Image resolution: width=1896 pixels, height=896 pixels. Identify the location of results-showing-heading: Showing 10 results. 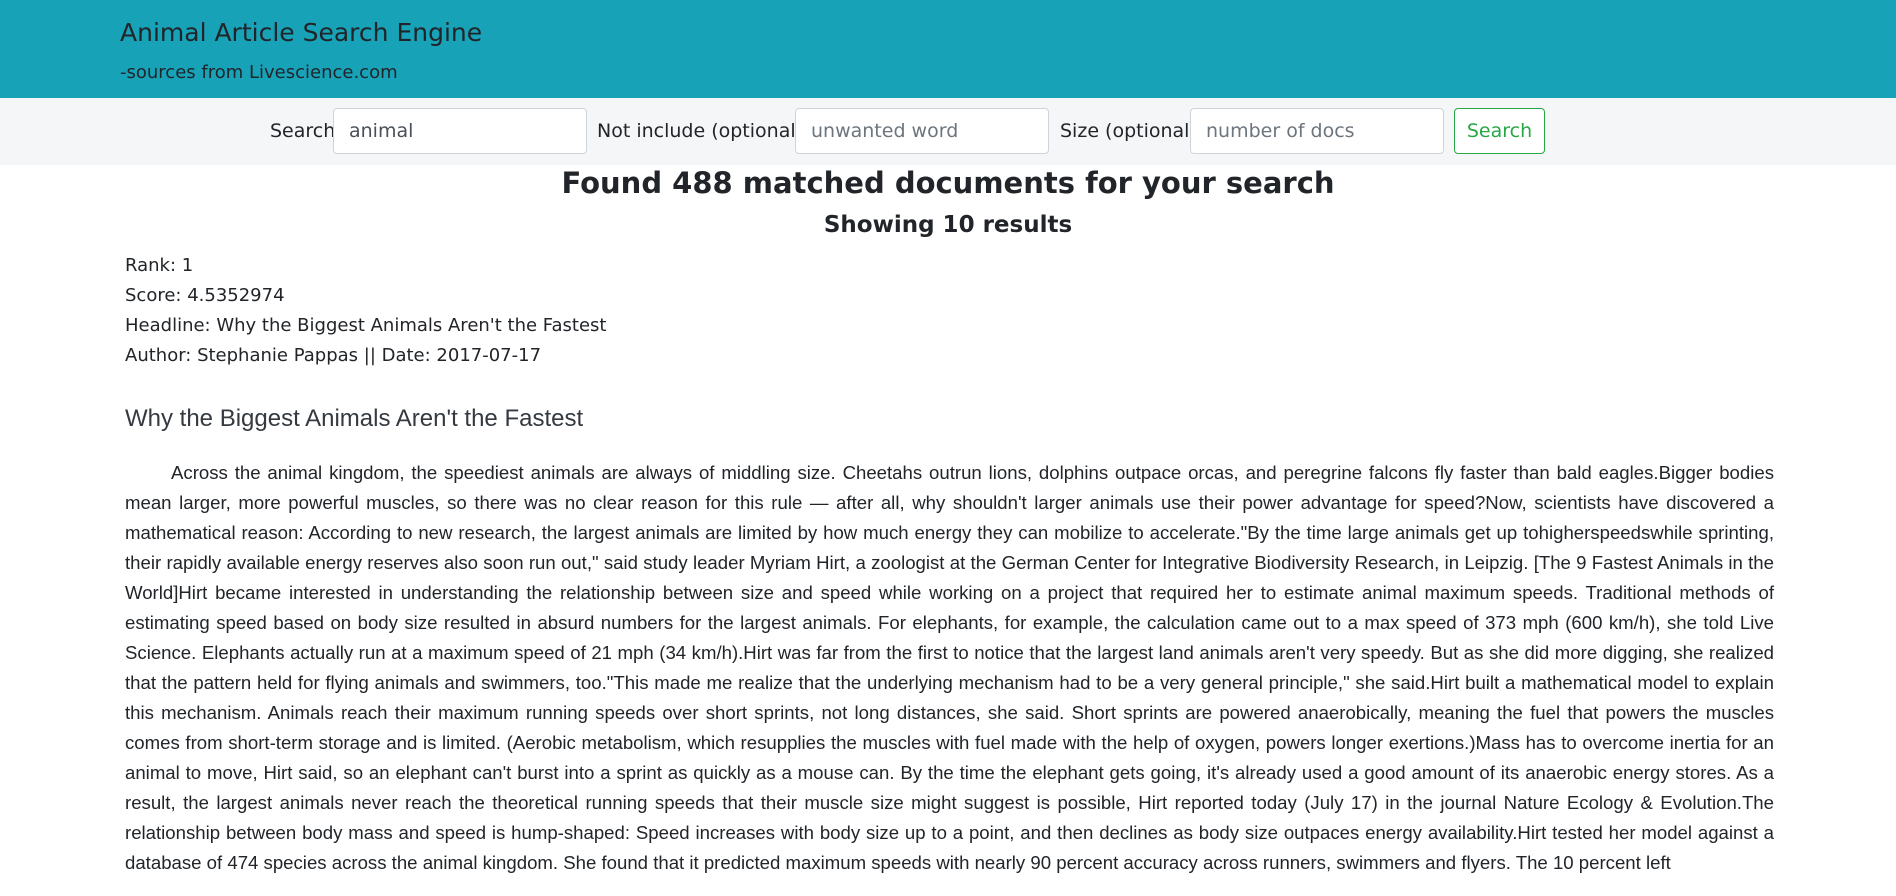
(948, 225).